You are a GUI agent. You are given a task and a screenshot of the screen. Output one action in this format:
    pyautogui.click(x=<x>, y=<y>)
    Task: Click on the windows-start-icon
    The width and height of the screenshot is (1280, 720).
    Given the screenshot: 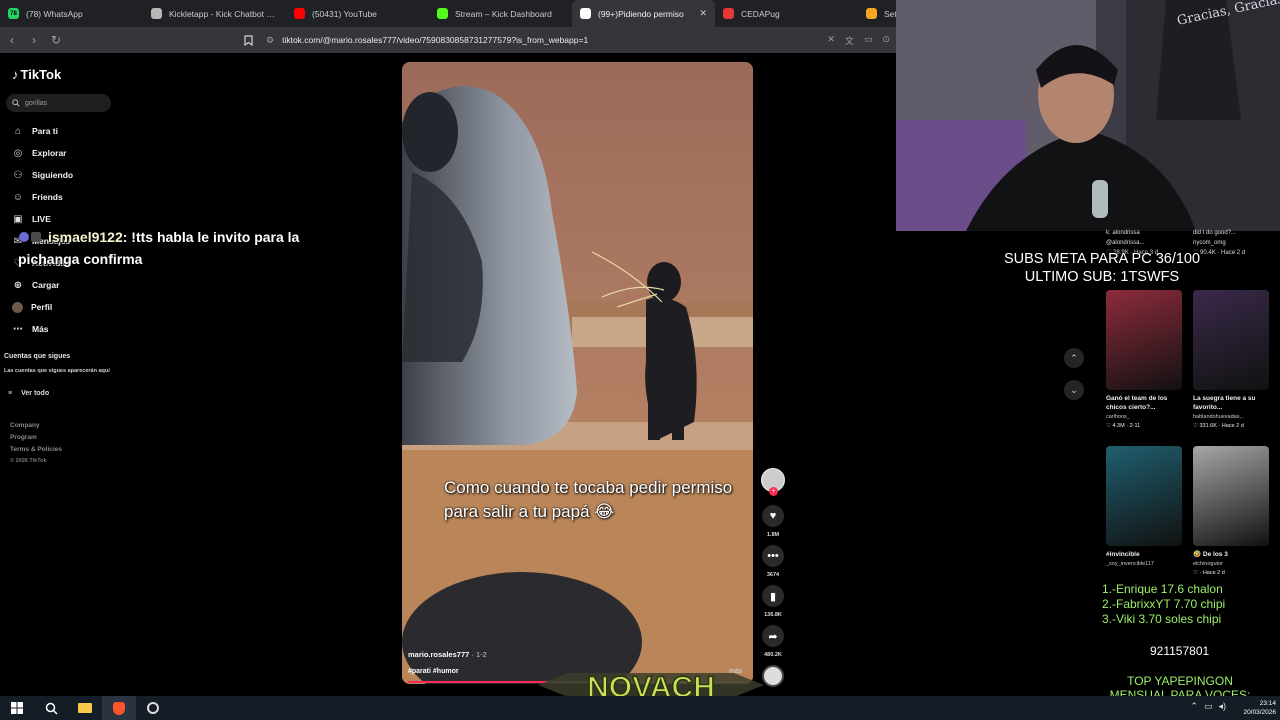 What is the action you would take?
    pyautogui.click(x=17, y=708)
    